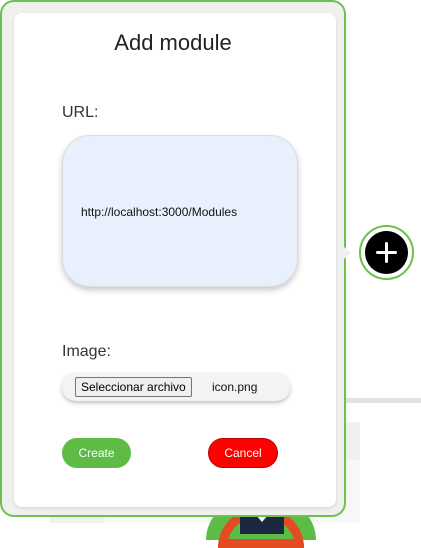 The width and height of the screenshot is (421, 548). I want to click on plus-icon, so click(386, 252).